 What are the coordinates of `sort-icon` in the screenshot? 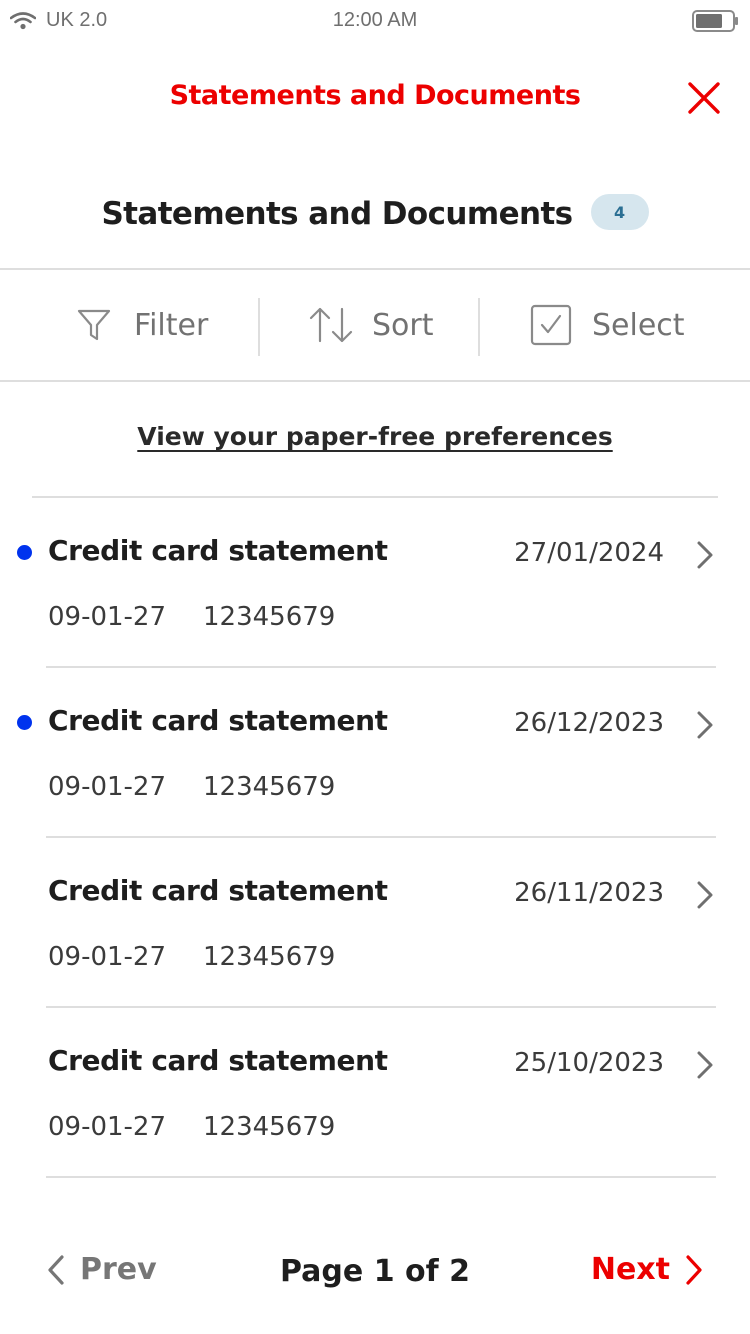 It's located at (331, 325).